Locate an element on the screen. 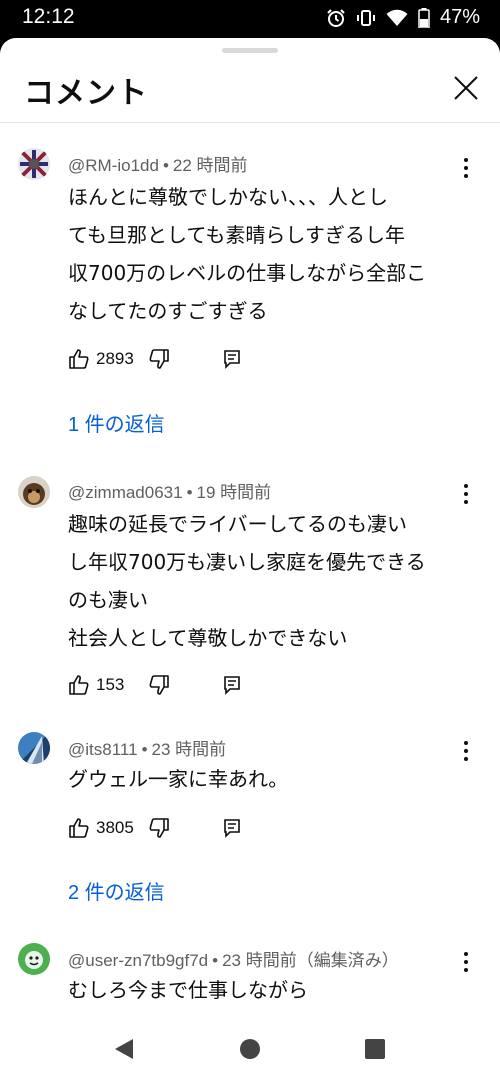 Image resolution: width=500 pixels, height=1083 pixels. comment-text: むしろ今まで仕事しながら is located at coordinates (188, 990).